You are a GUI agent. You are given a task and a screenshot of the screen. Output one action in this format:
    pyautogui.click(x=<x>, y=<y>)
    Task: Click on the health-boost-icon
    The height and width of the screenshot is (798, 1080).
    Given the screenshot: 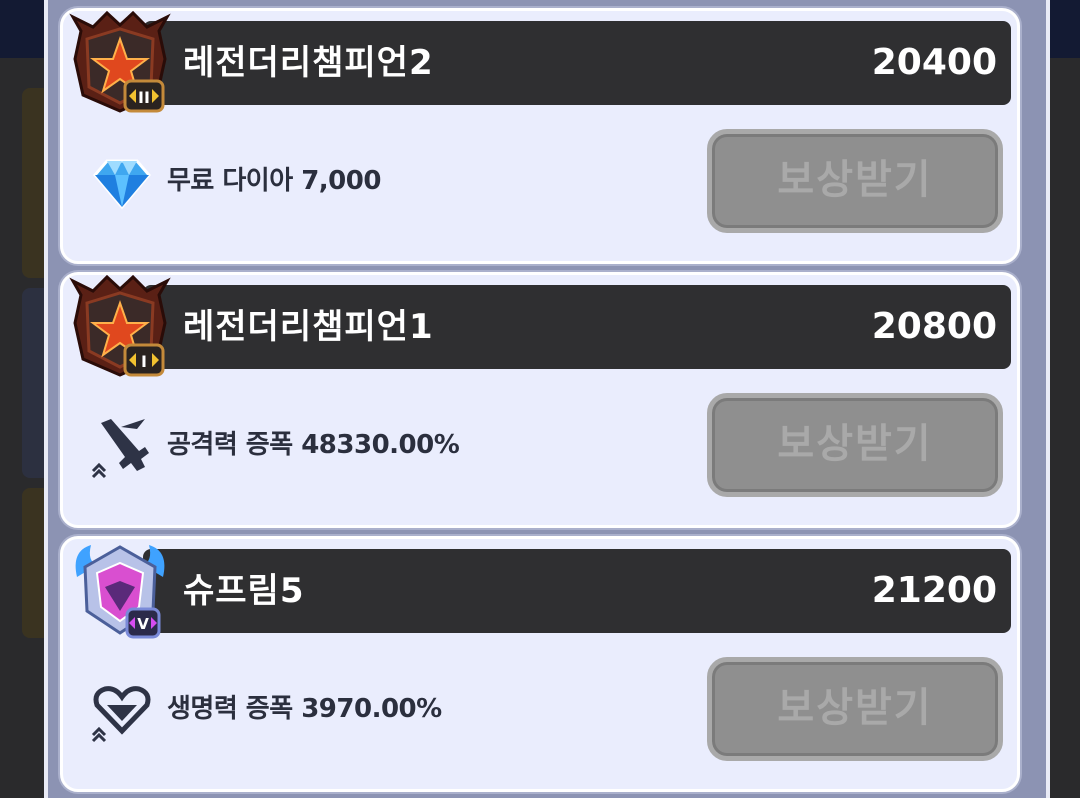 What is the action you would take?
    pyautogui.click(x=121, y=714)
    